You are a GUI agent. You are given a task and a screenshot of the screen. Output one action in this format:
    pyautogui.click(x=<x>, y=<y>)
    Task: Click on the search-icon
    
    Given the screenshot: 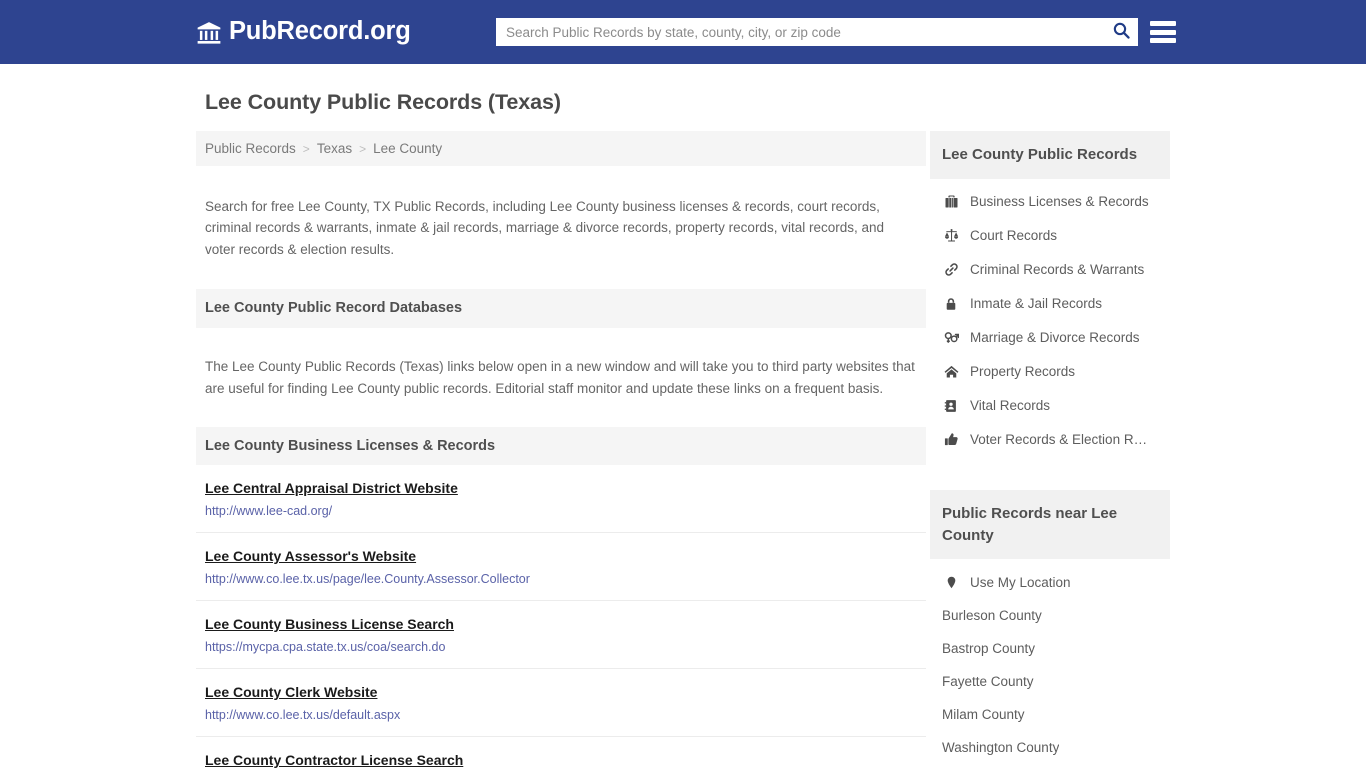 What is the action you would take?
    pyautogui.click(x=1121, y=32)
    